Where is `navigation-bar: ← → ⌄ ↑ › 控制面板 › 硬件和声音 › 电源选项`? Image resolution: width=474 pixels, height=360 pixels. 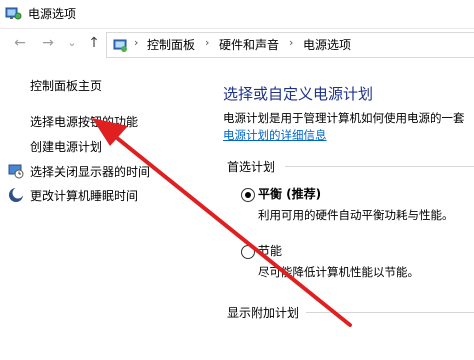 navigation-bar: ← → ⌄ ↑ › 控制面板 › 硬件和声音 › 电源选项 is located at coordinates (237, 44).